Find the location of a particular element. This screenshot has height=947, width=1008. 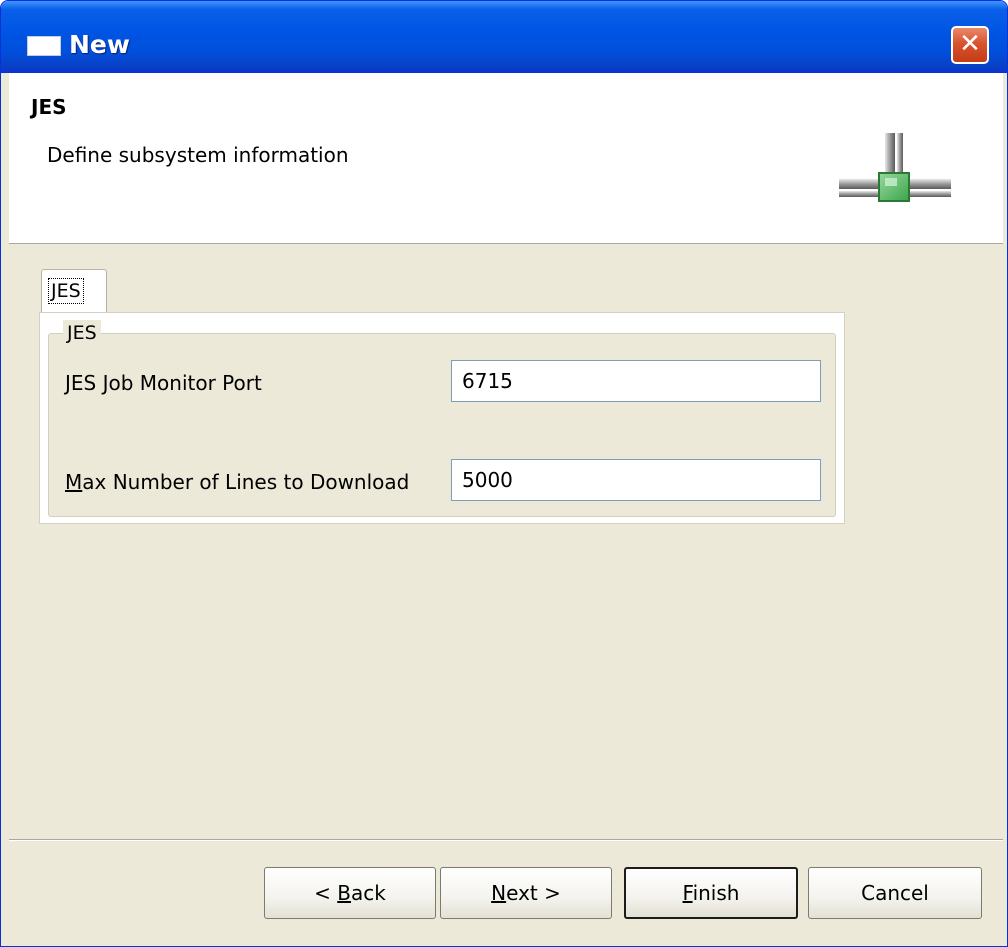

back-button: < Back is located at coordinates (350, 893).